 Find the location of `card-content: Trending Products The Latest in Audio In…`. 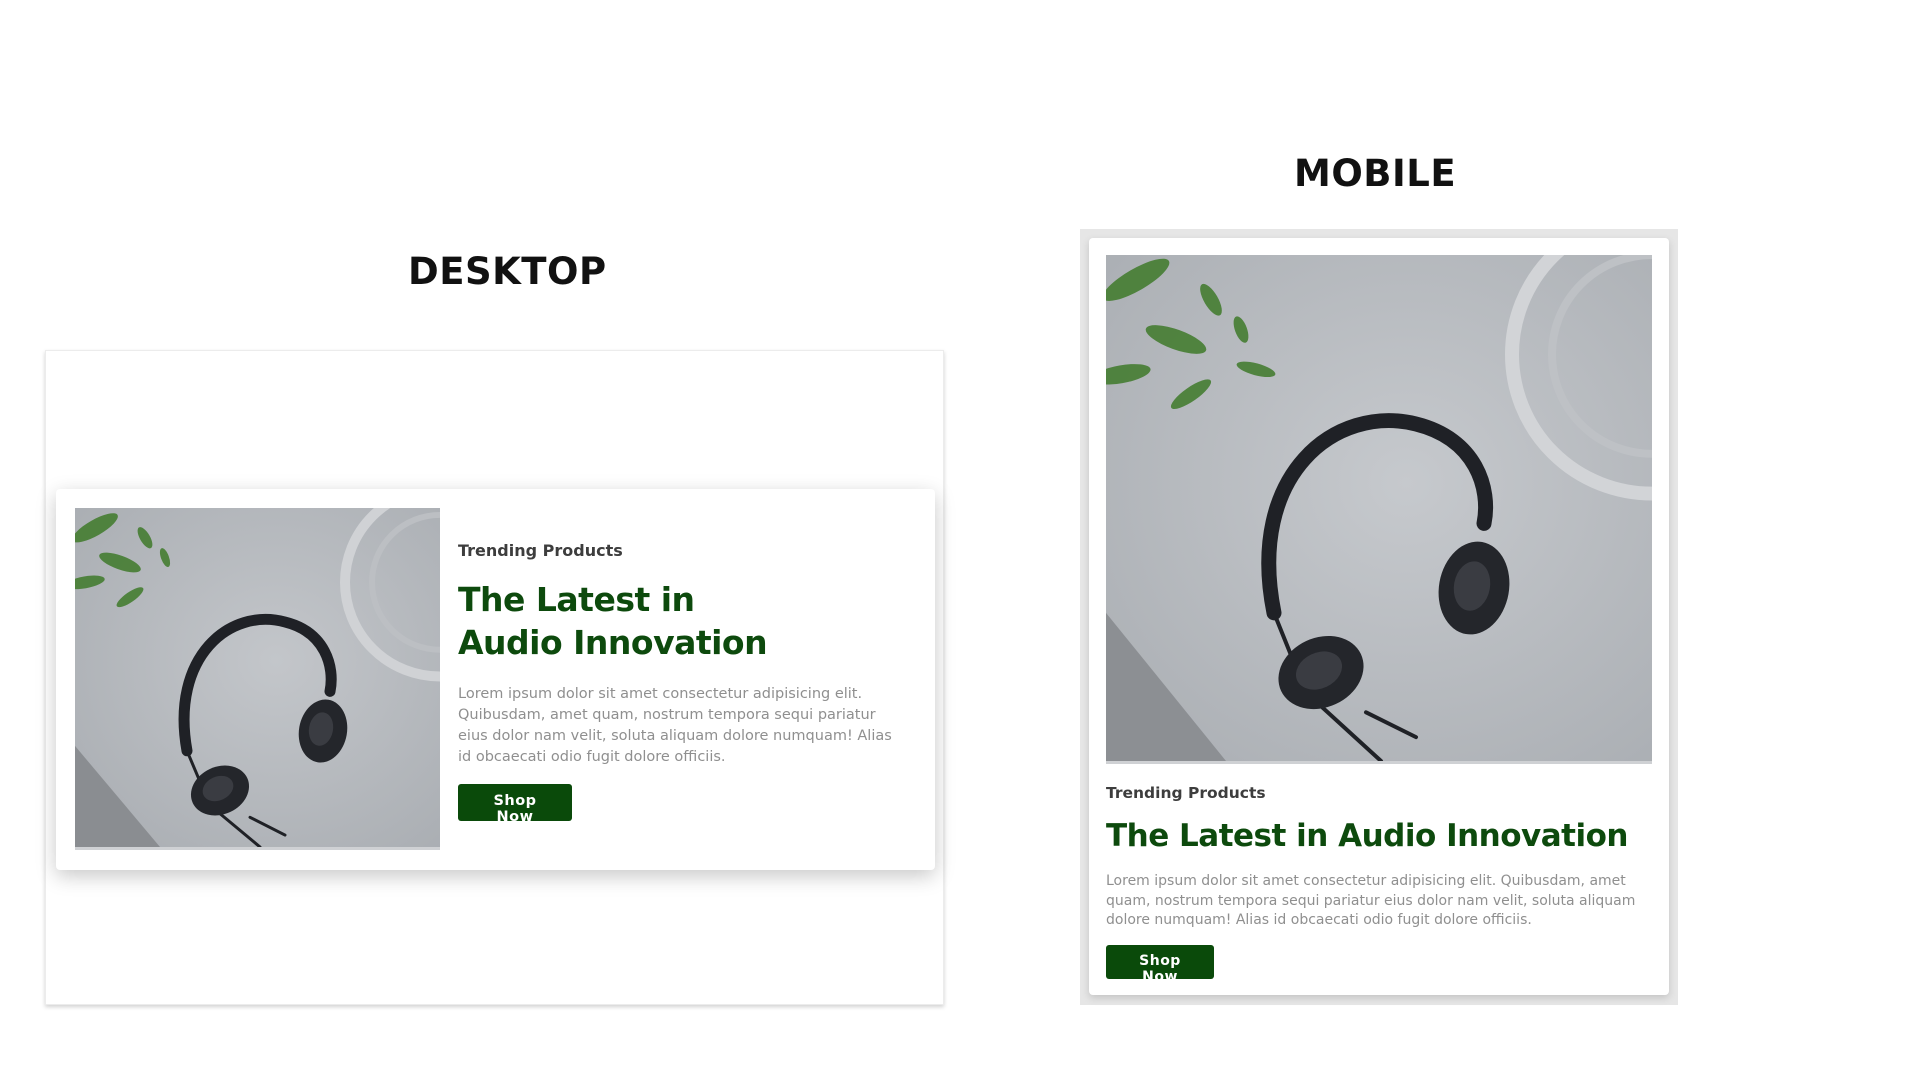

card-content: Trending Products The Latest in Audio In… is located at coordinates (680, 683).